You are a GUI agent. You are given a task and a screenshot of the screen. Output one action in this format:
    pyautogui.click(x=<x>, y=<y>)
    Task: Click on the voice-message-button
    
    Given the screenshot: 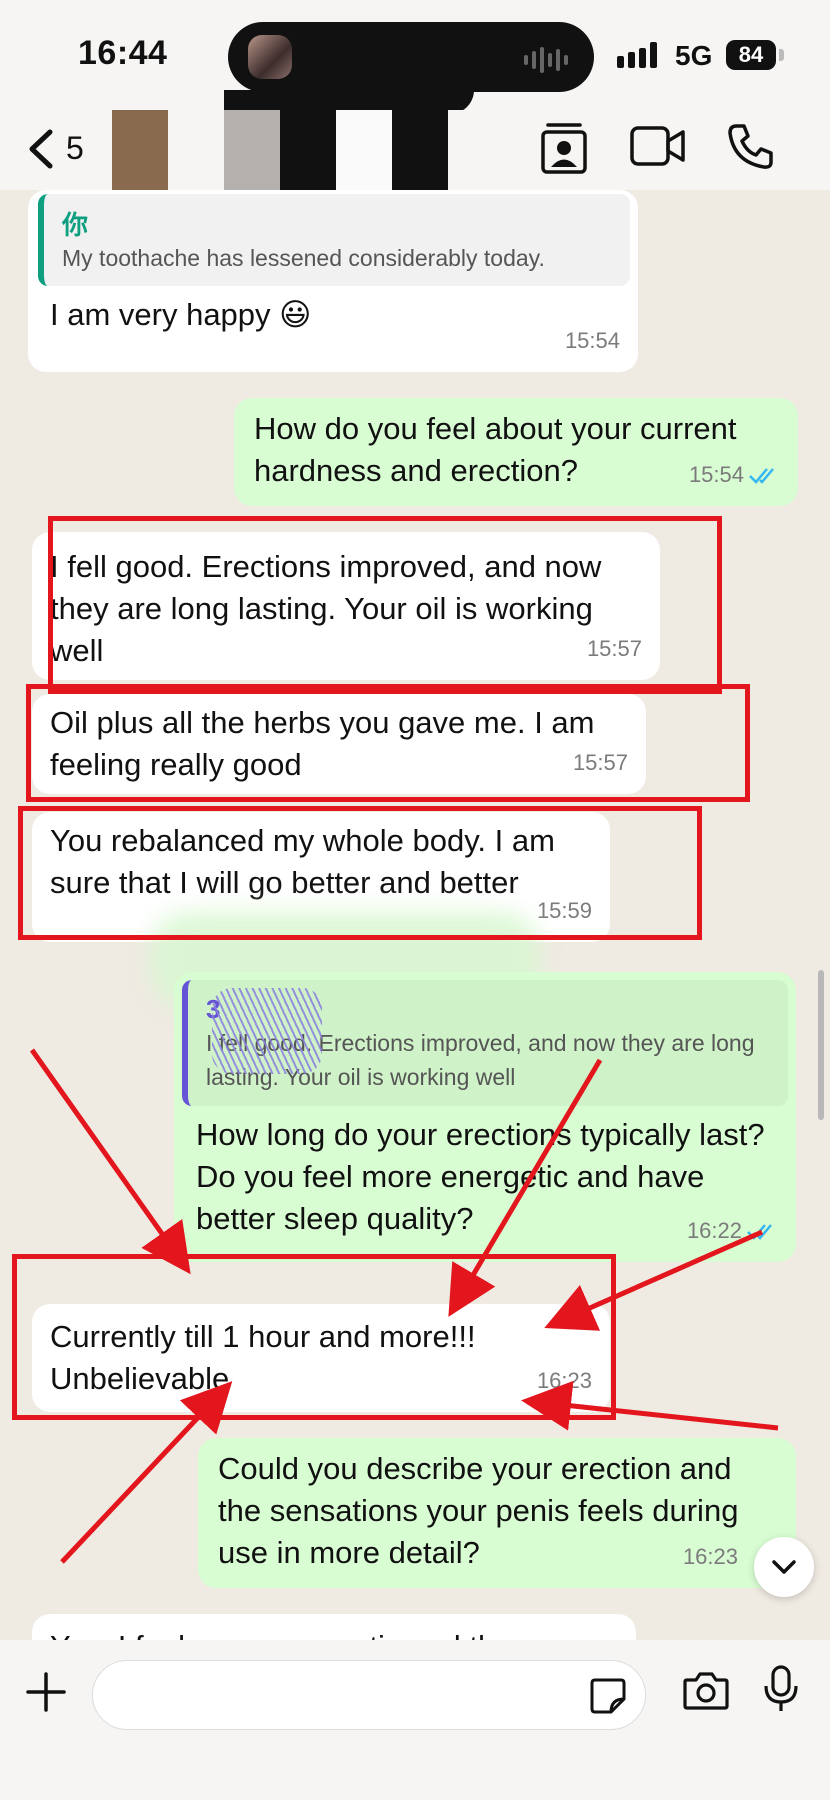 What is the action you would take?
    pyautogui.click(x=781, y=1691)
    